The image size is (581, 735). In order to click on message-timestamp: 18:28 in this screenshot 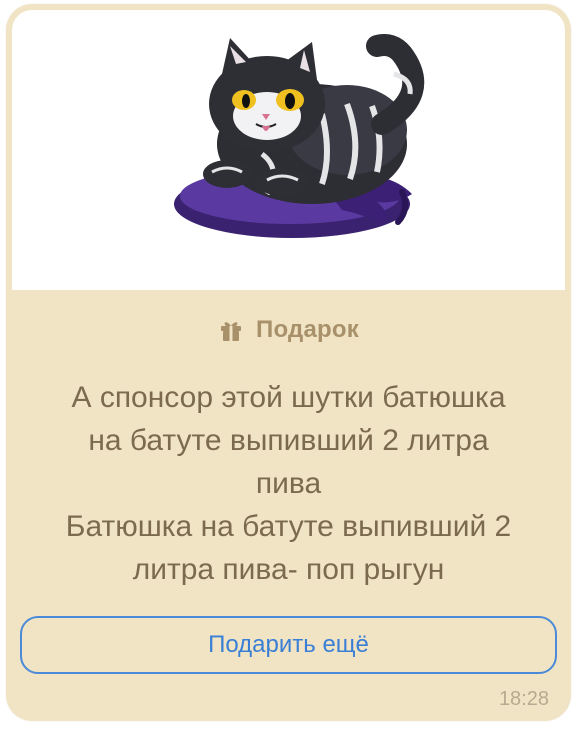, I will do `click(523, 699)`.